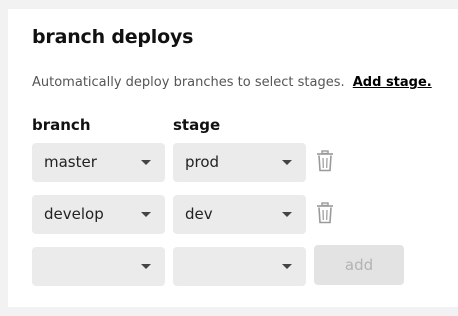  What do you see at coordinates (202, 162) in the screenshot?
I see `stage-select-value: prod` at bounding box center [202, 162].